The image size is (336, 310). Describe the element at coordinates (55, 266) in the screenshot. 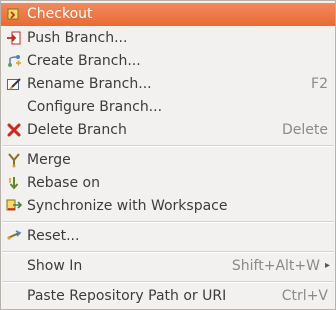

I see `menu-item-label: Show In` at that location.